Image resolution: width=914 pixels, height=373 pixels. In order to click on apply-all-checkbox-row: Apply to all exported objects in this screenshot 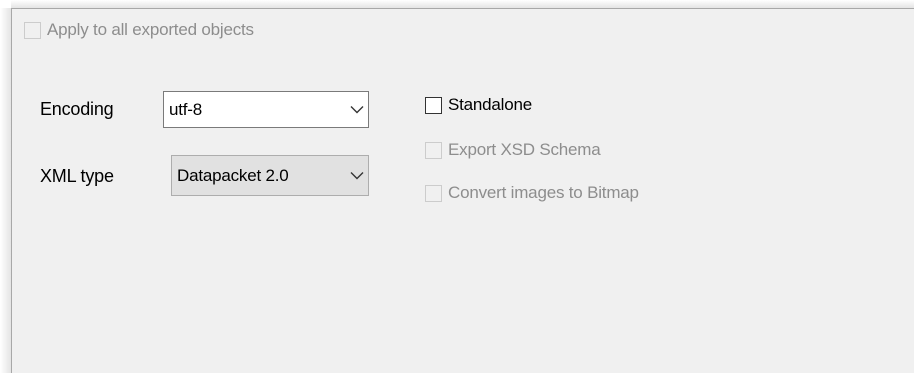, I will do `click(139, 30)`.